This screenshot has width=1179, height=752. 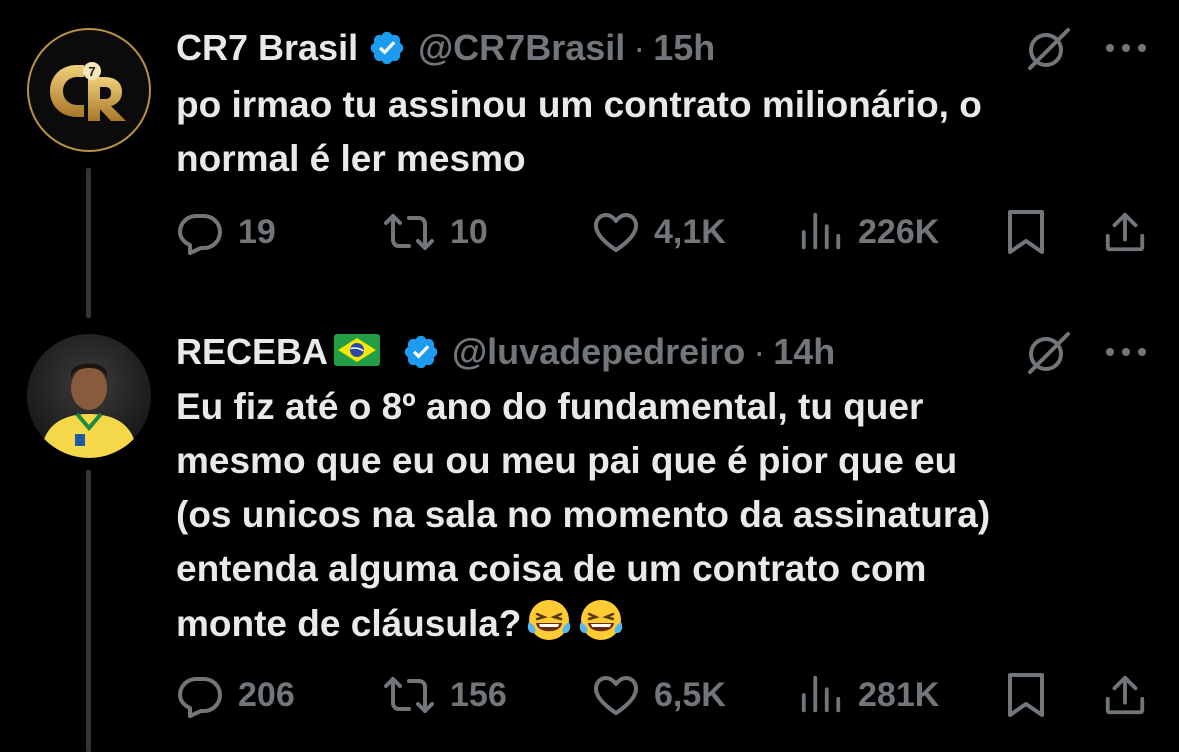 What do you see at coordinates (521, 48) in the screenshot?
I see `handle: @CR7Brasil` at bounding box center [521, 48].